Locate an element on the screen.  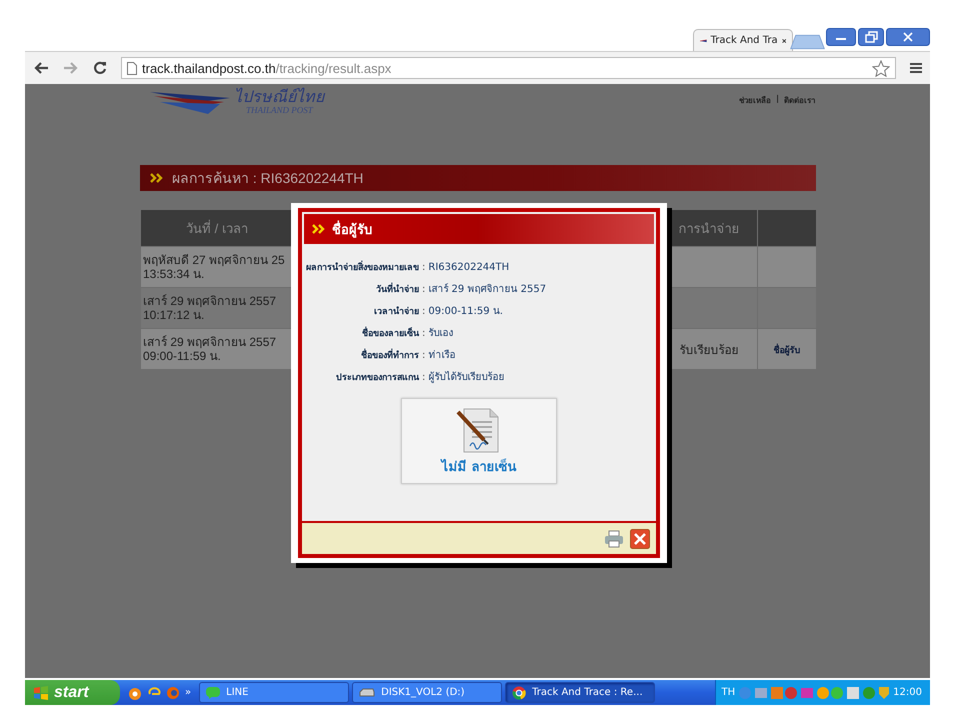
drive-icon is located at coordinates (367, 693).